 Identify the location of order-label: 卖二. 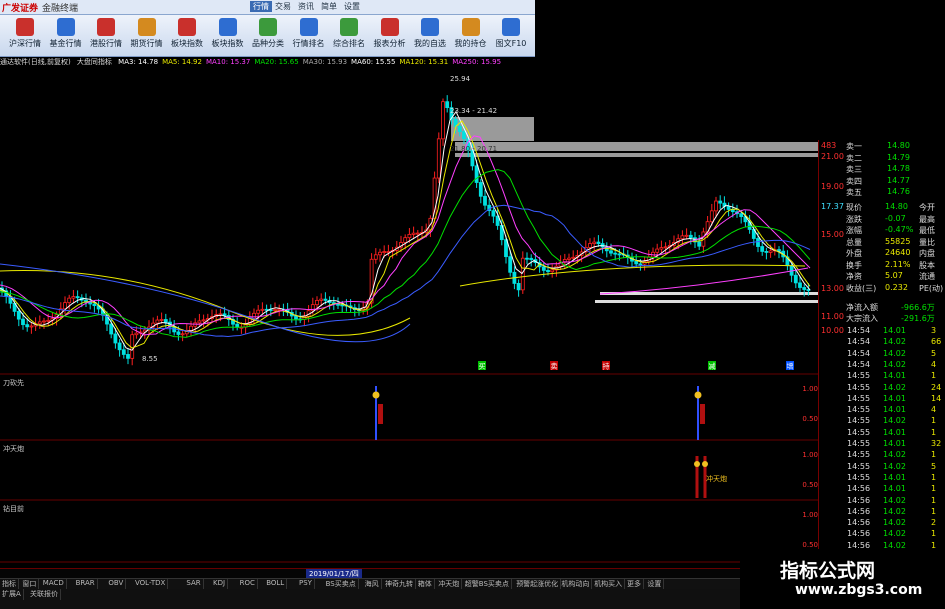
(854, 158).